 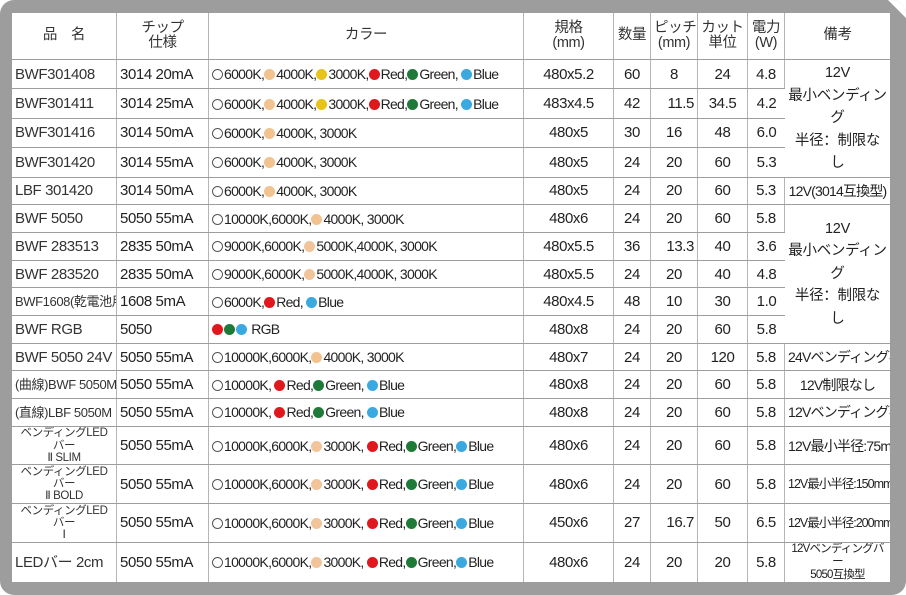 What do you see at coordinates (723, 357) in the screenshot?
I see `cut-unit: 120` at bounding box center [723, 357].